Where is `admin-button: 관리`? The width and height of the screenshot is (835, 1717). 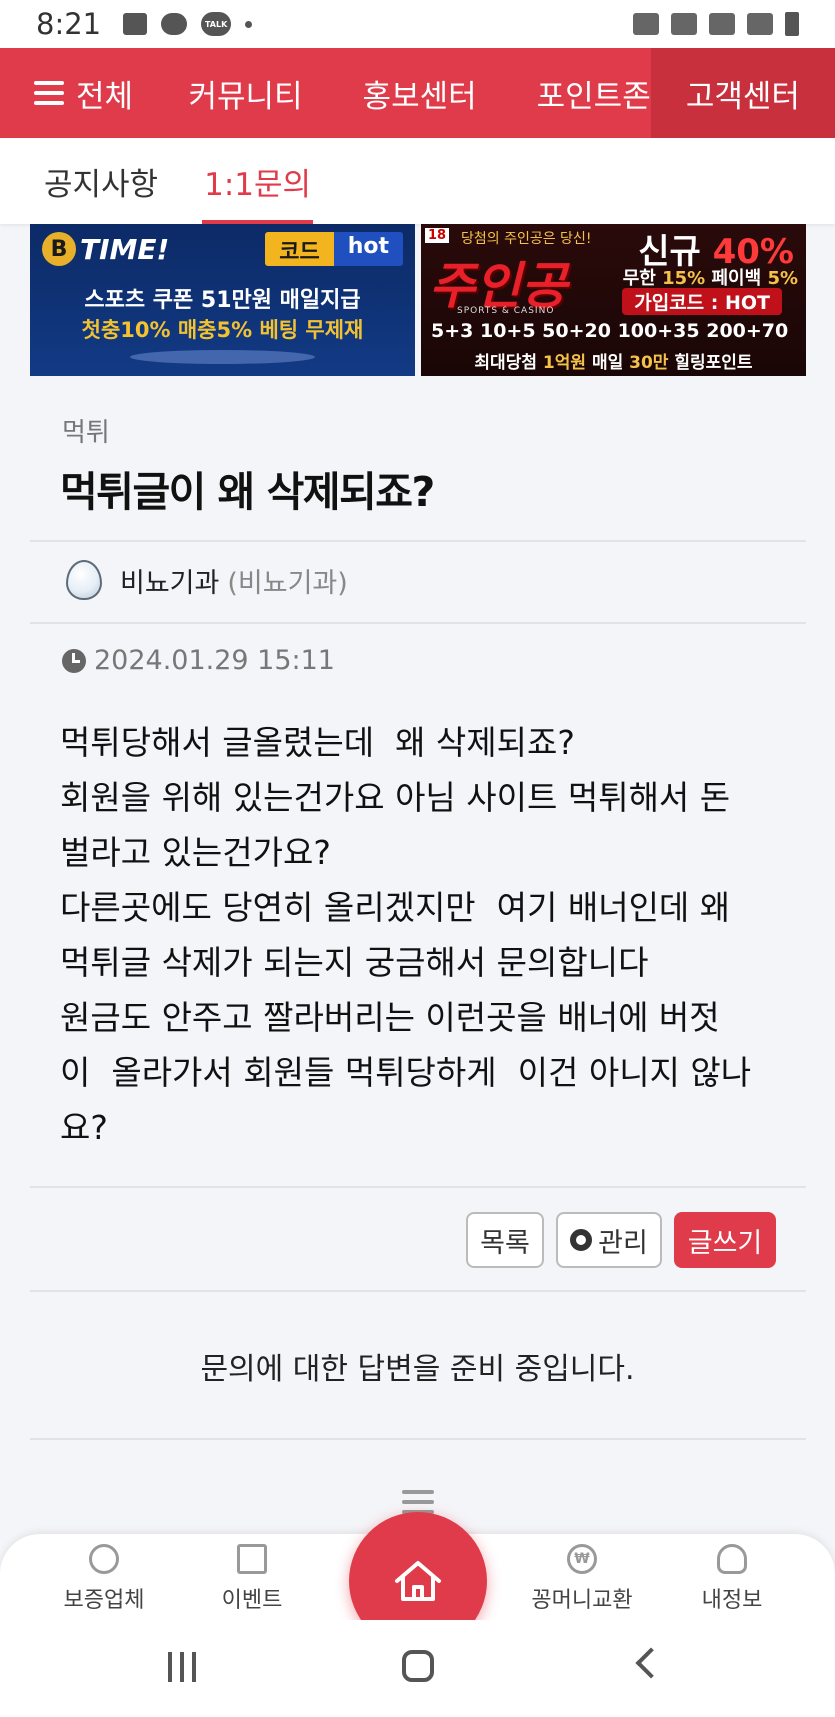 admin-button: 관리 is located at coordinates (609, 1240).